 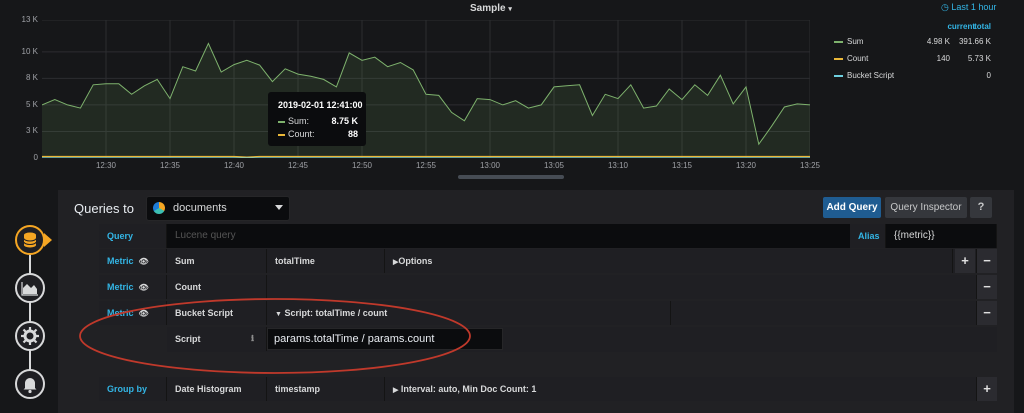 What do you see at coordinates (35, 157) in the screenshot?
I see `y-tick-label: 0` at bounding box center [35, 157].